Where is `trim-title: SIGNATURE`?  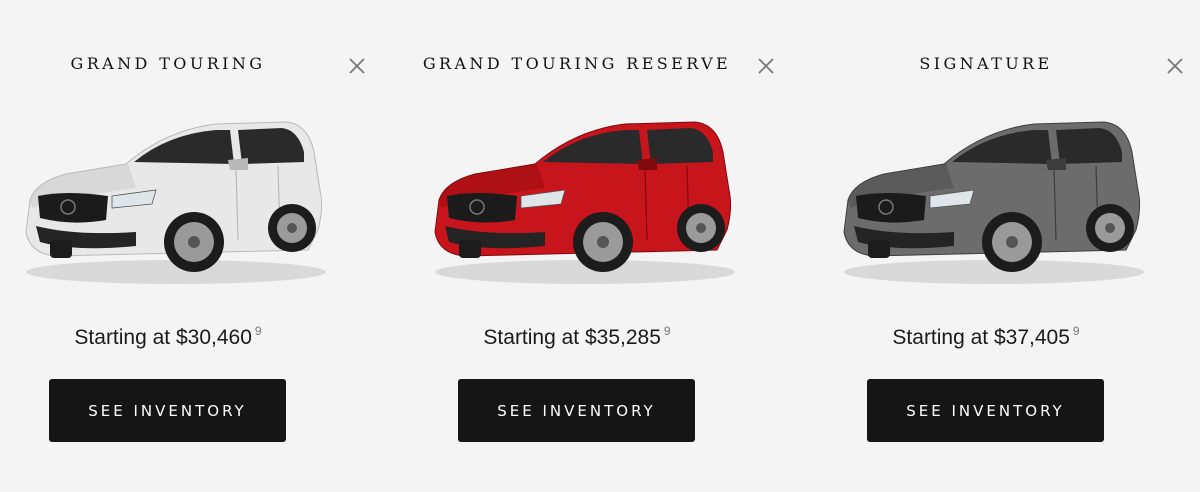 trim-title: SIGNATURE is located at coordinates (986, 63).